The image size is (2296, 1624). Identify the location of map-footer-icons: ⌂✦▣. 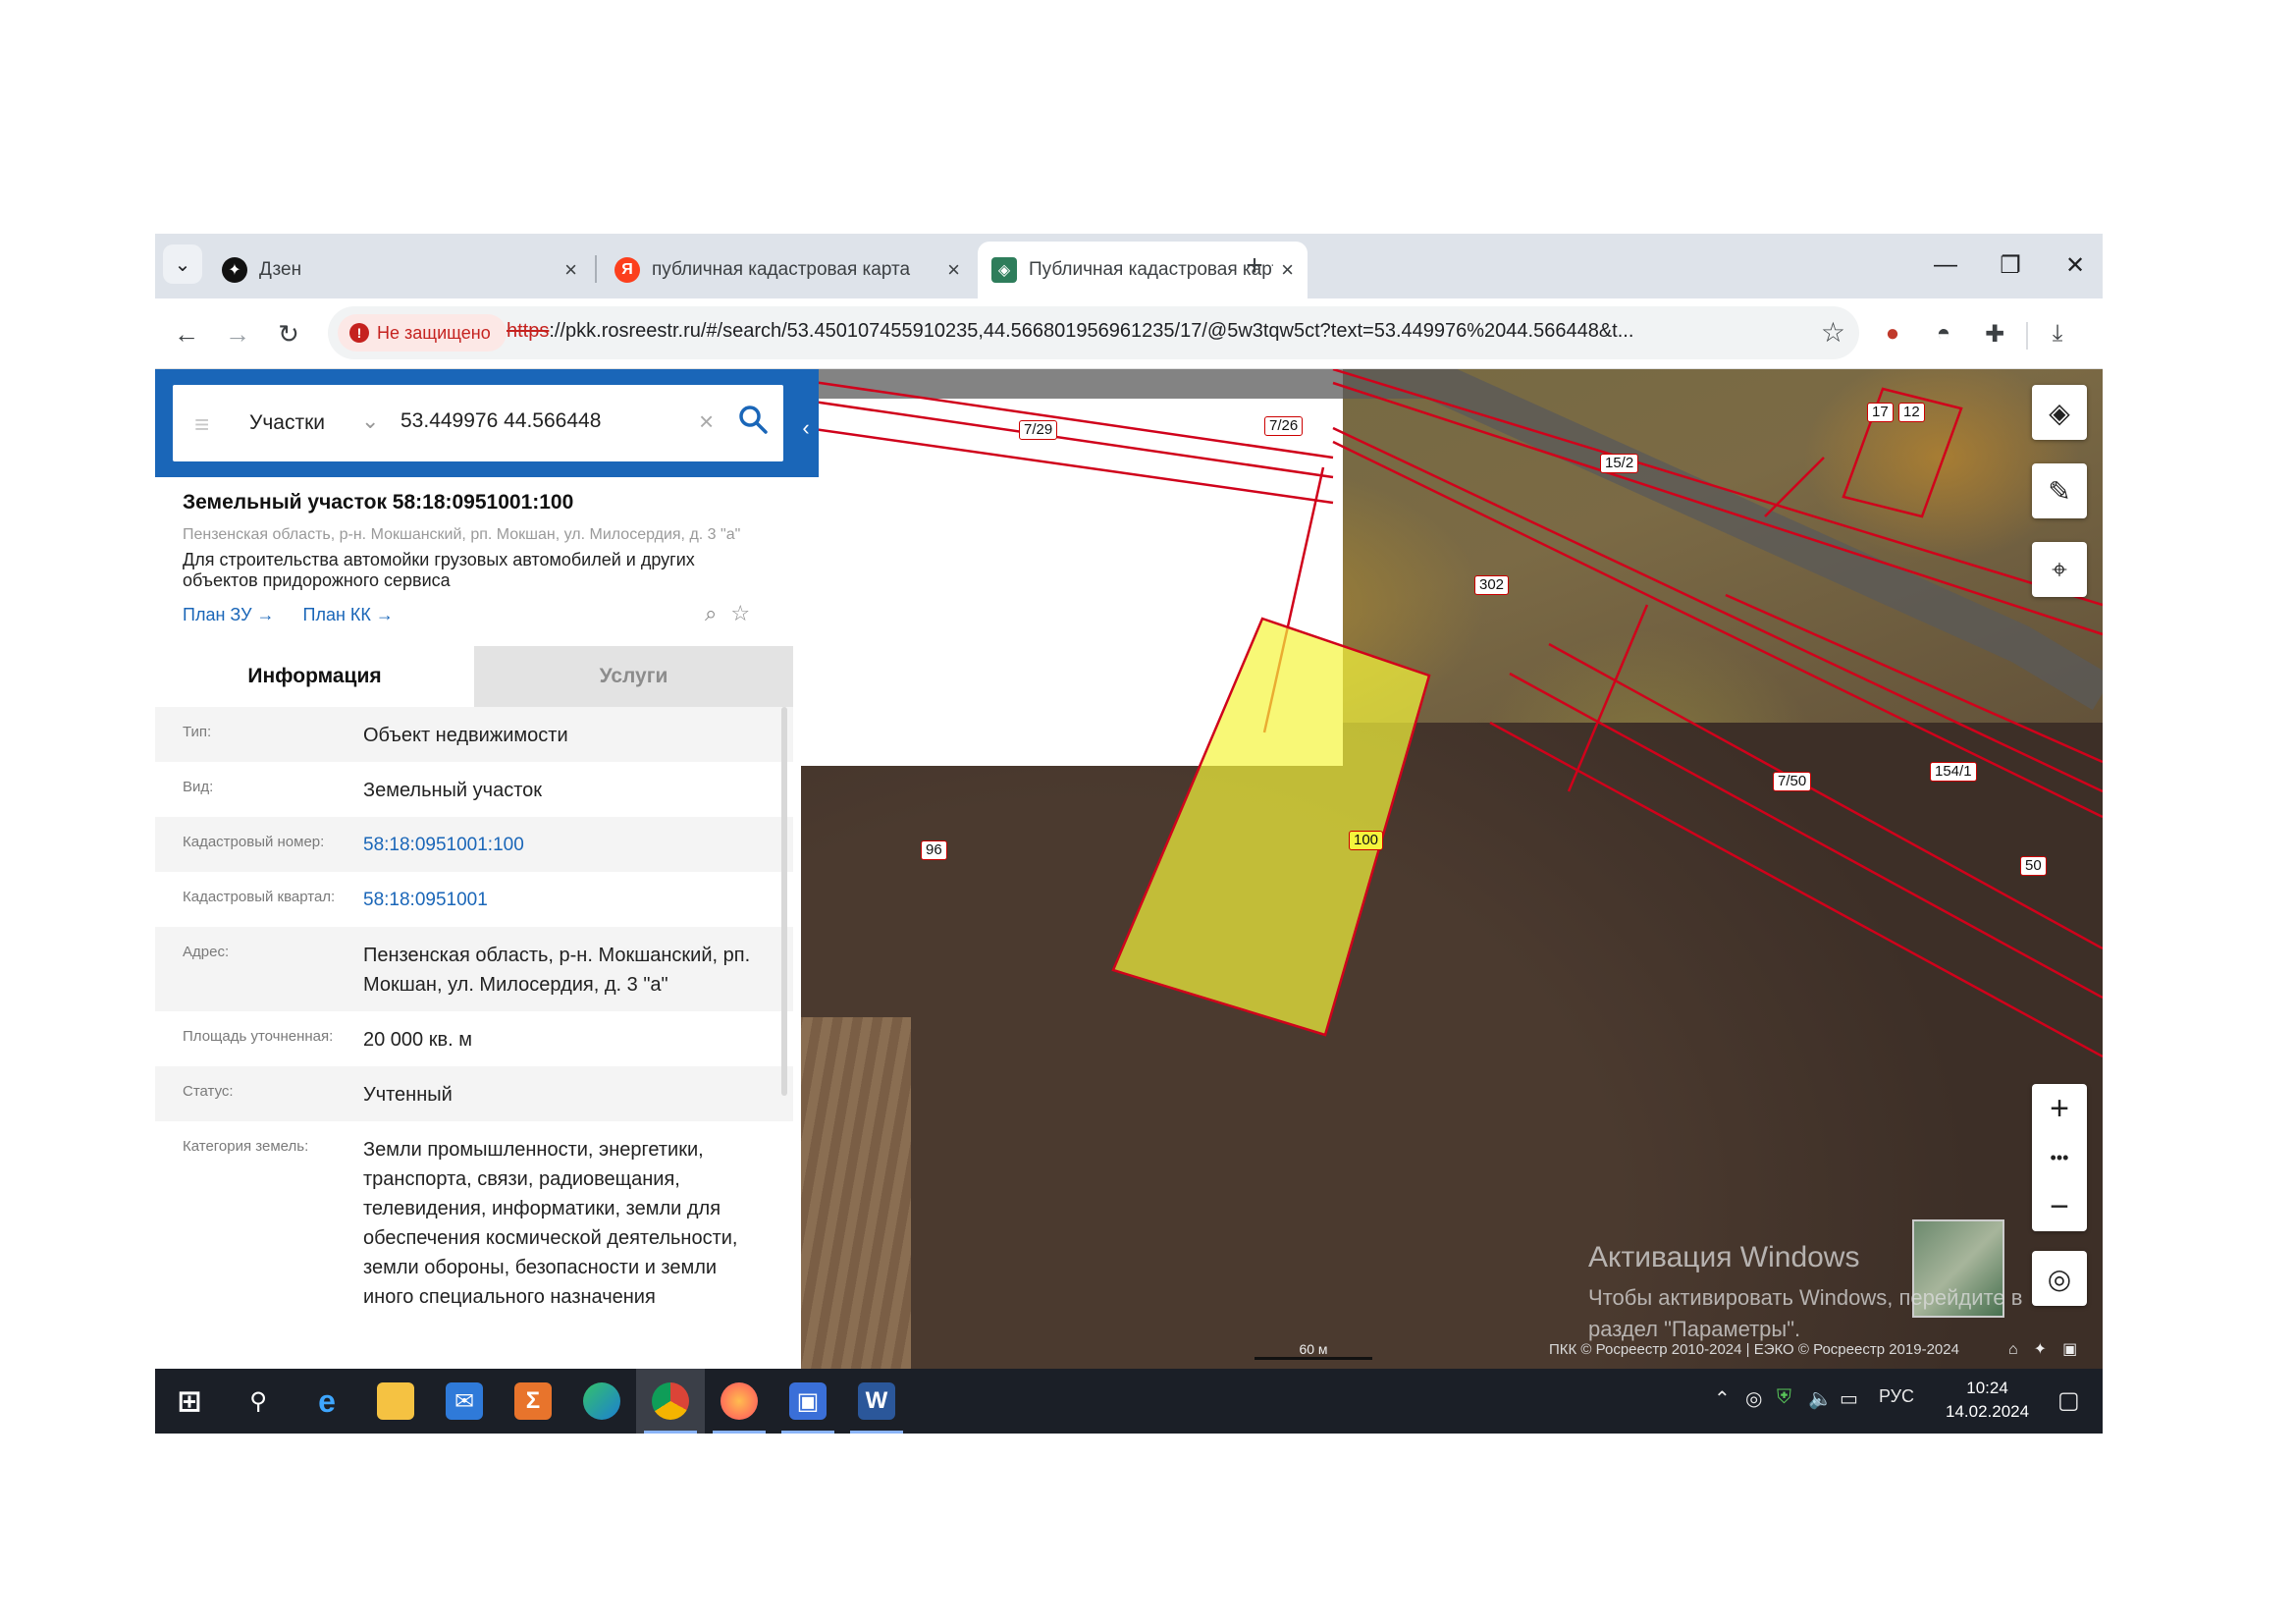
(2050, 1349).